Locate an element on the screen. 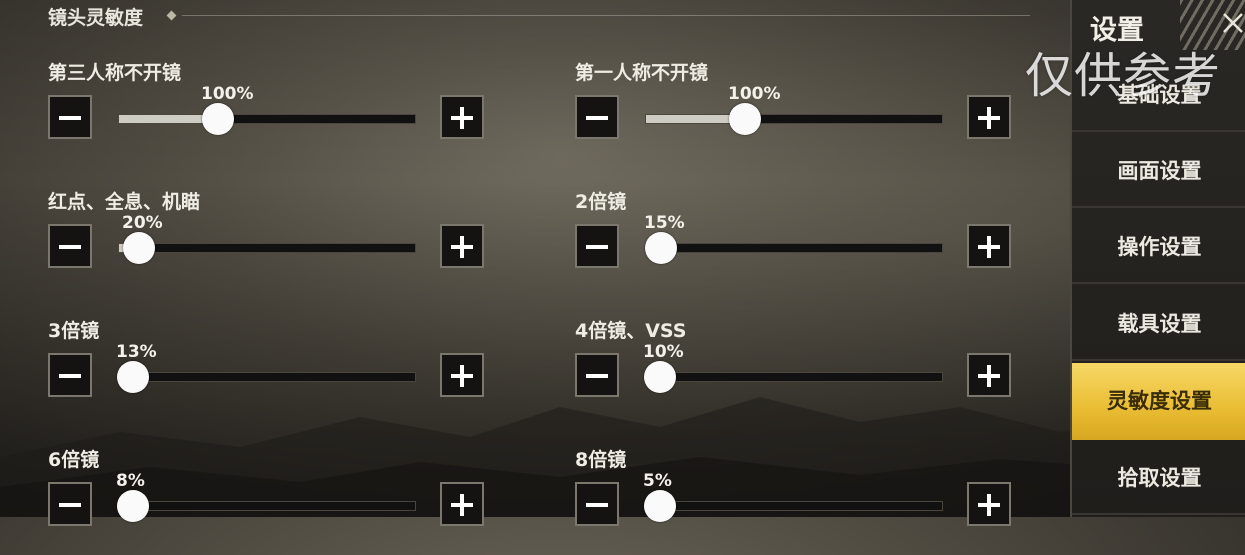 This screenshot has width=1245, height=555. title-diamond-icon is located at coordinates (171, 15).